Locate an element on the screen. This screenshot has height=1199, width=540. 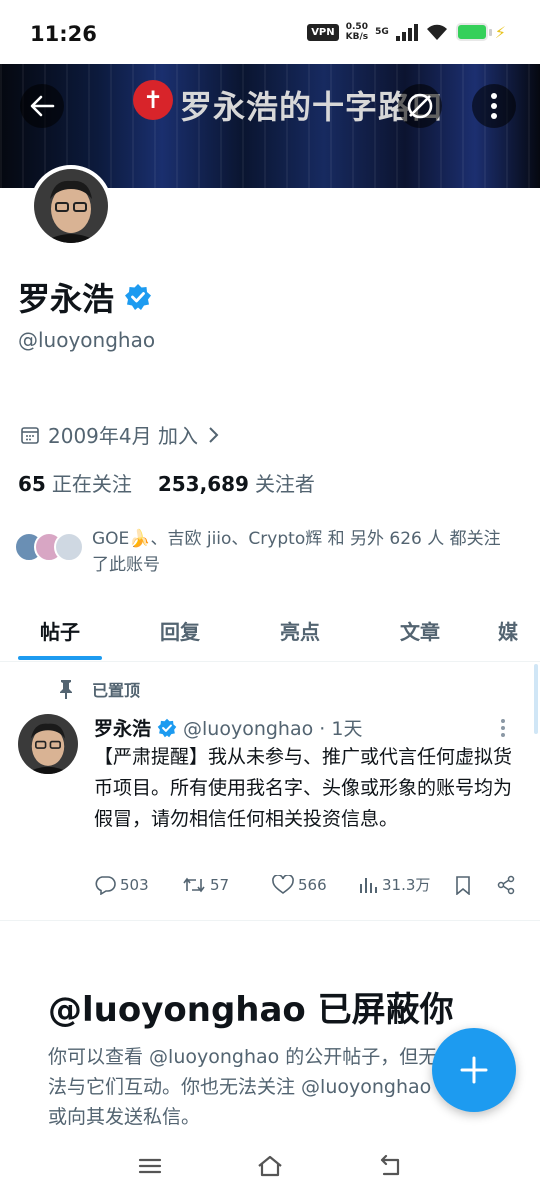
tab-replies: 回复 is located at coordinates (180, 629).